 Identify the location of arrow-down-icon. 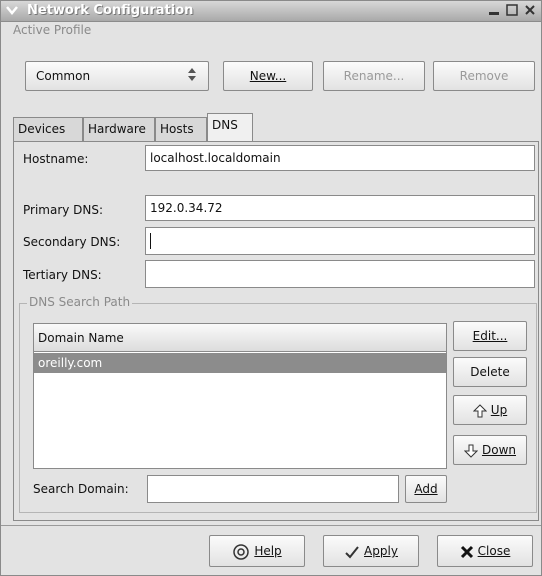
(470, 451).